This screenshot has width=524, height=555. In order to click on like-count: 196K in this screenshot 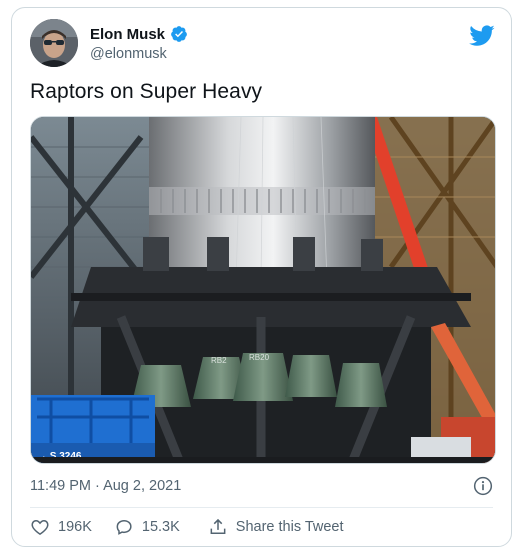, I will do `click(75, 527)`.